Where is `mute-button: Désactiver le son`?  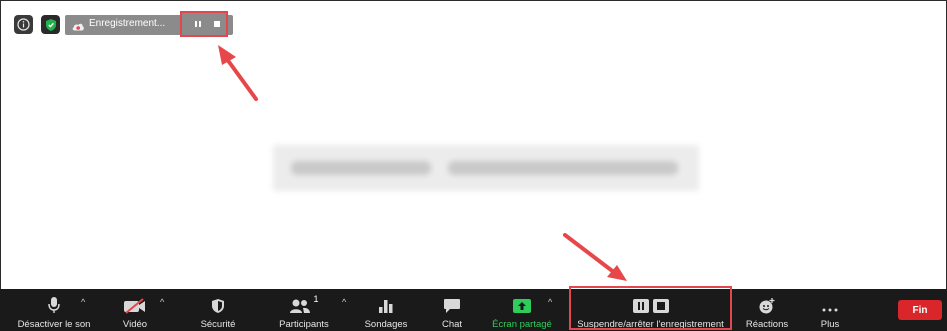
mute-button: Désactiver le son is located at coordinates (54, 310).